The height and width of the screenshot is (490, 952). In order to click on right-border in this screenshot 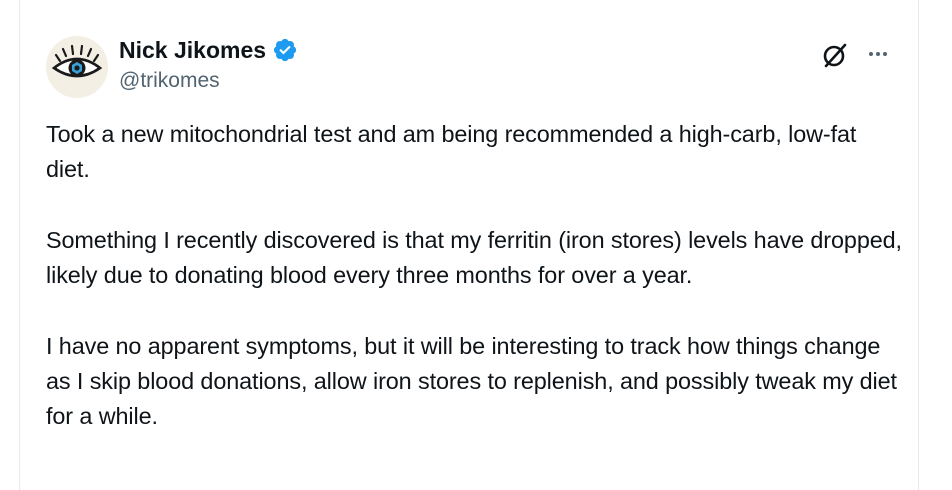, I will do `click(918, 245)`.